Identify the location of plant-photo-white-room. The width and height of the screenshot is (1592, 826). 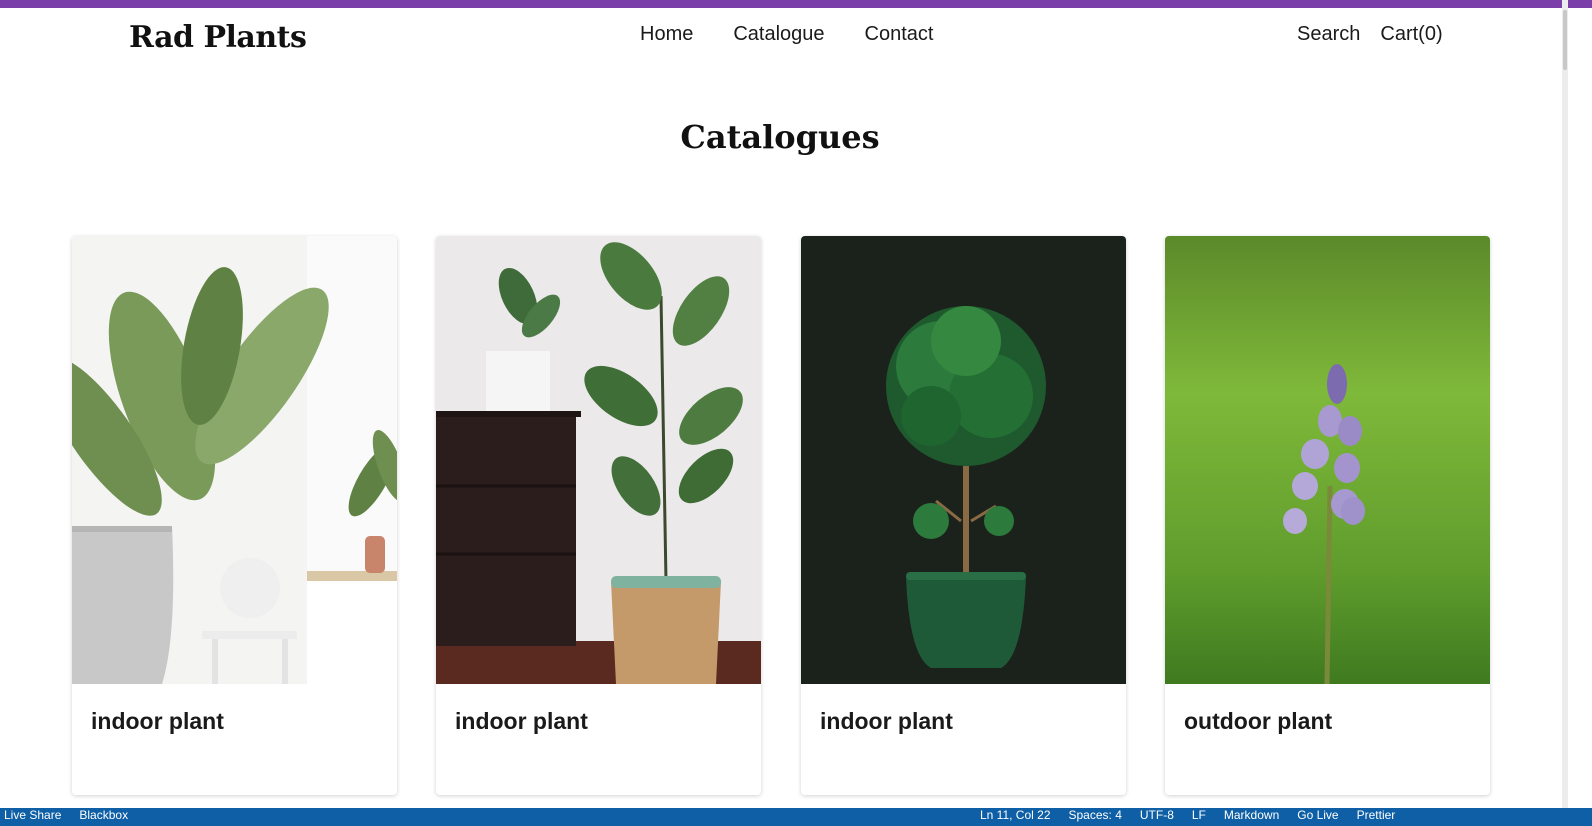
(234, 460).